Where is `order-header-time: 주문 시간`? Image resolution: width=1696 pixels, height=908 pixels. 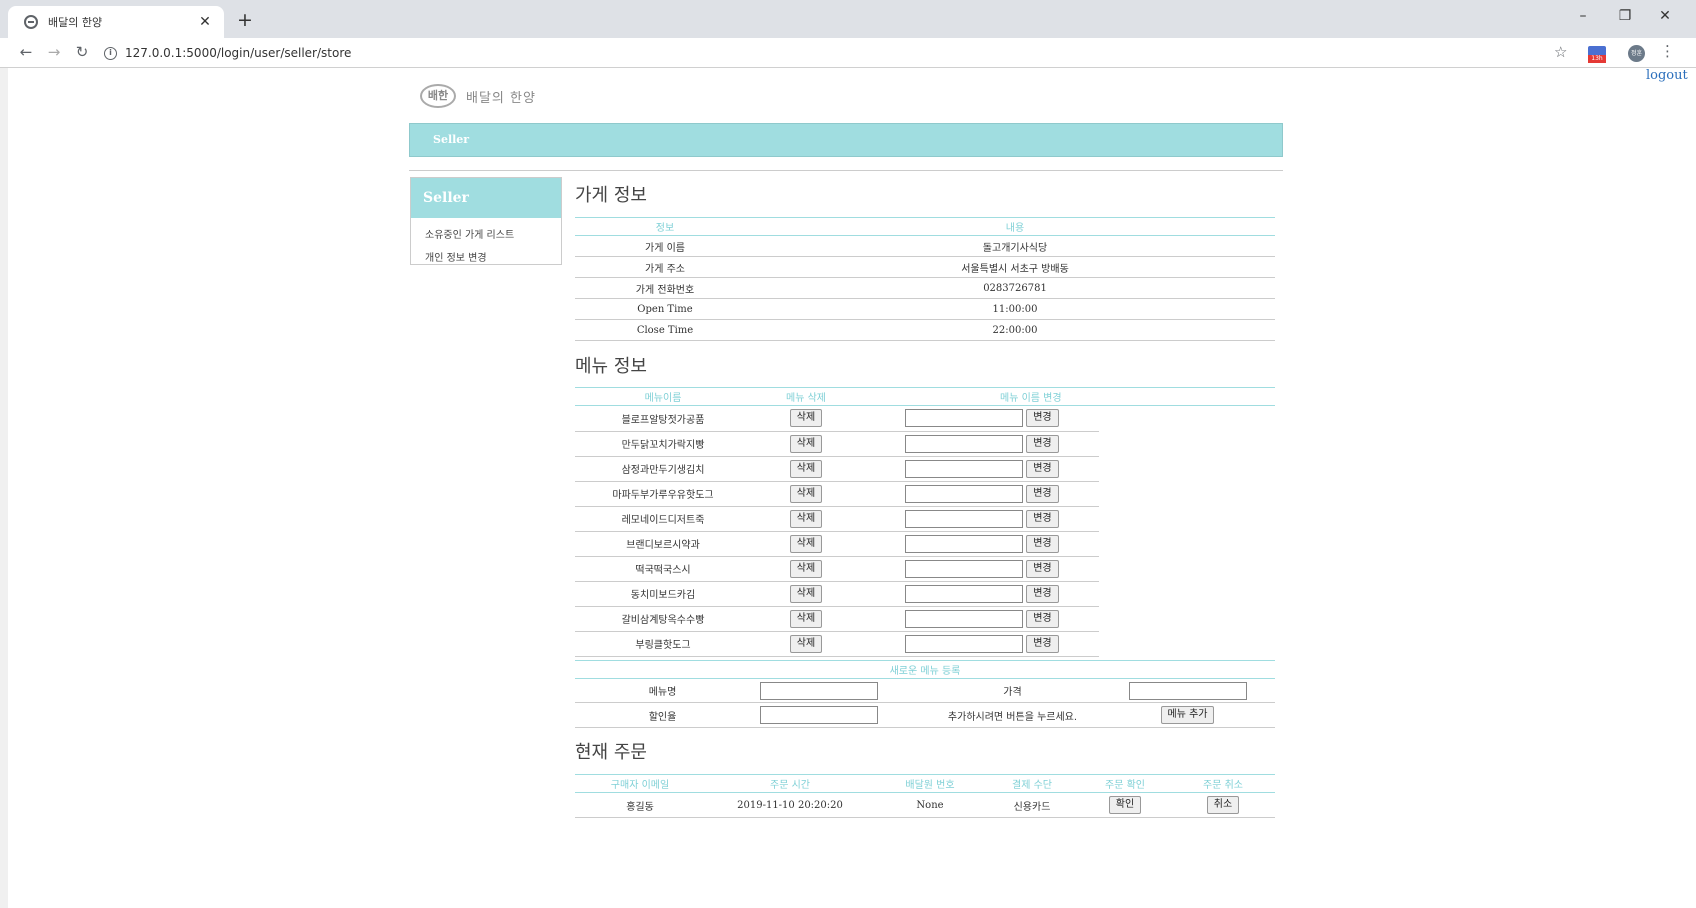 order-header-time: 주문 시간 is located at coordinates (790, 783).